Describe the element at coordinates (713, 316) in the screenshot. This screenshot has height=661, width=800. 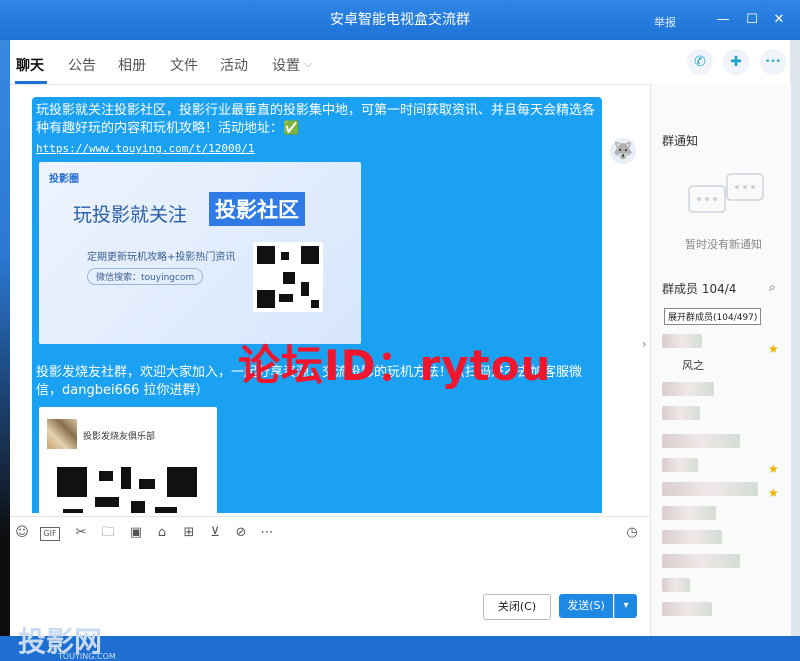
I see `expand-members-tooltip: 展开群成员(104/497)` at that location.